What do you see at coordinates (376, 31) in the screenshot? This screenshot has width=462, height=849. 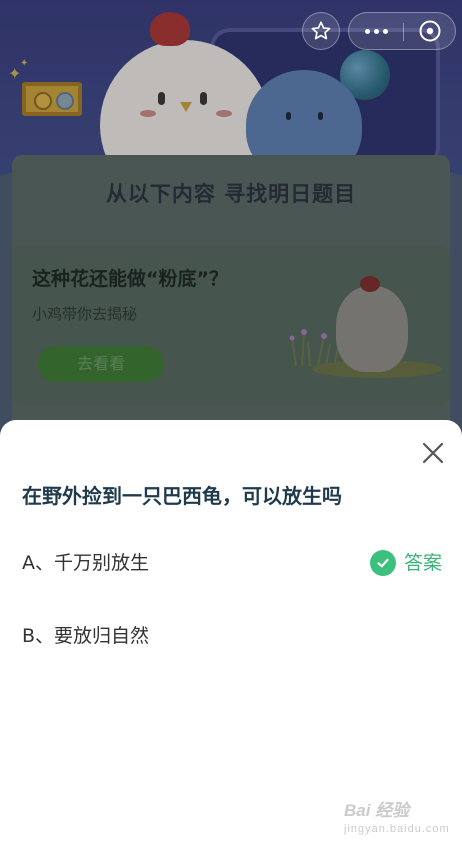 I see `more-button` at bounding box center [376, 31].